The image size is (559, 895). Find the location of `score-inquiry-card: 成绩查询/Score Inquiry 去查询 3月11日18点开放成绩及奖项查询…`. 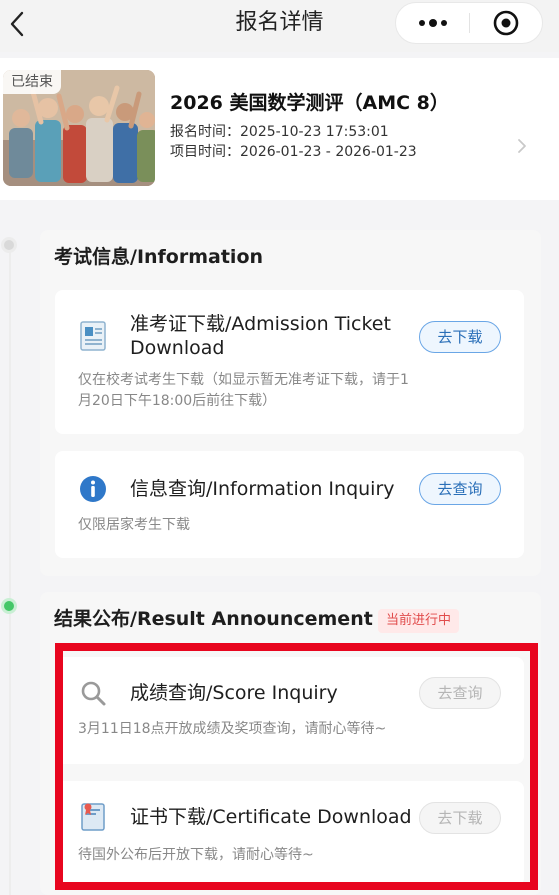

score-inquiry-card: 成绩查询/Score Inquiry 去查询 3月11日18点开放成绩及奖项查询… is located at coordinates (289, 710).